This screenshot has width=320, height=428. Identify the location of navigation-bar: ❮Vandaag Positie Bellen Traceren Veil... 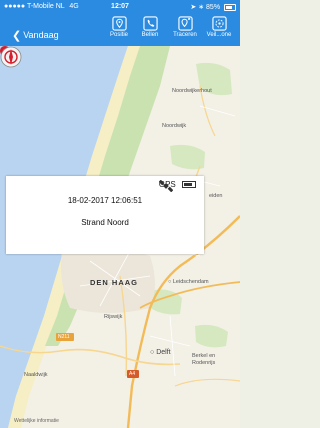
(120, 30).